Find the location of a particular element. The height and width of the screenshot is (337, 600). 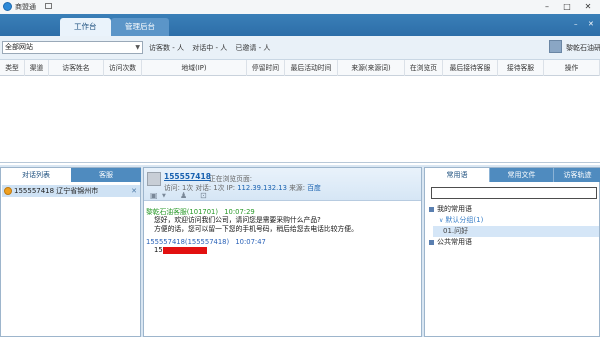

tree-node-default-group: ∨ 默认分组(1) is located at coordinates (514, 220).